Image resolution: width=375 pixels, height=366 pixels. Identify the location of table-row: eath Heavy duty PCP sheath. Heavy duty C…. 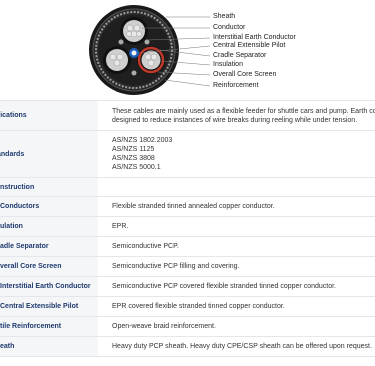
(187, 346).